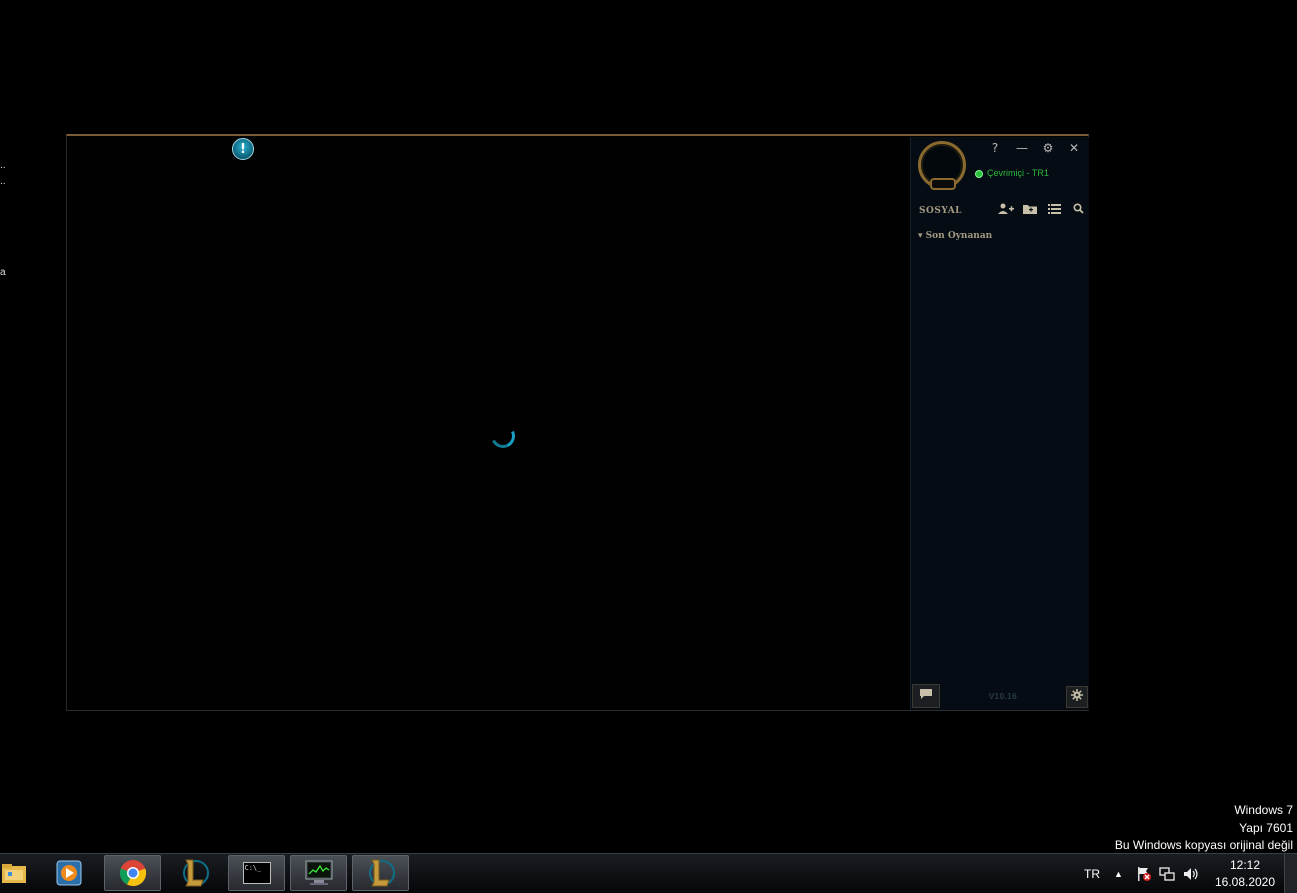  I want to click on avatar-level-plate, so click(943, 184).